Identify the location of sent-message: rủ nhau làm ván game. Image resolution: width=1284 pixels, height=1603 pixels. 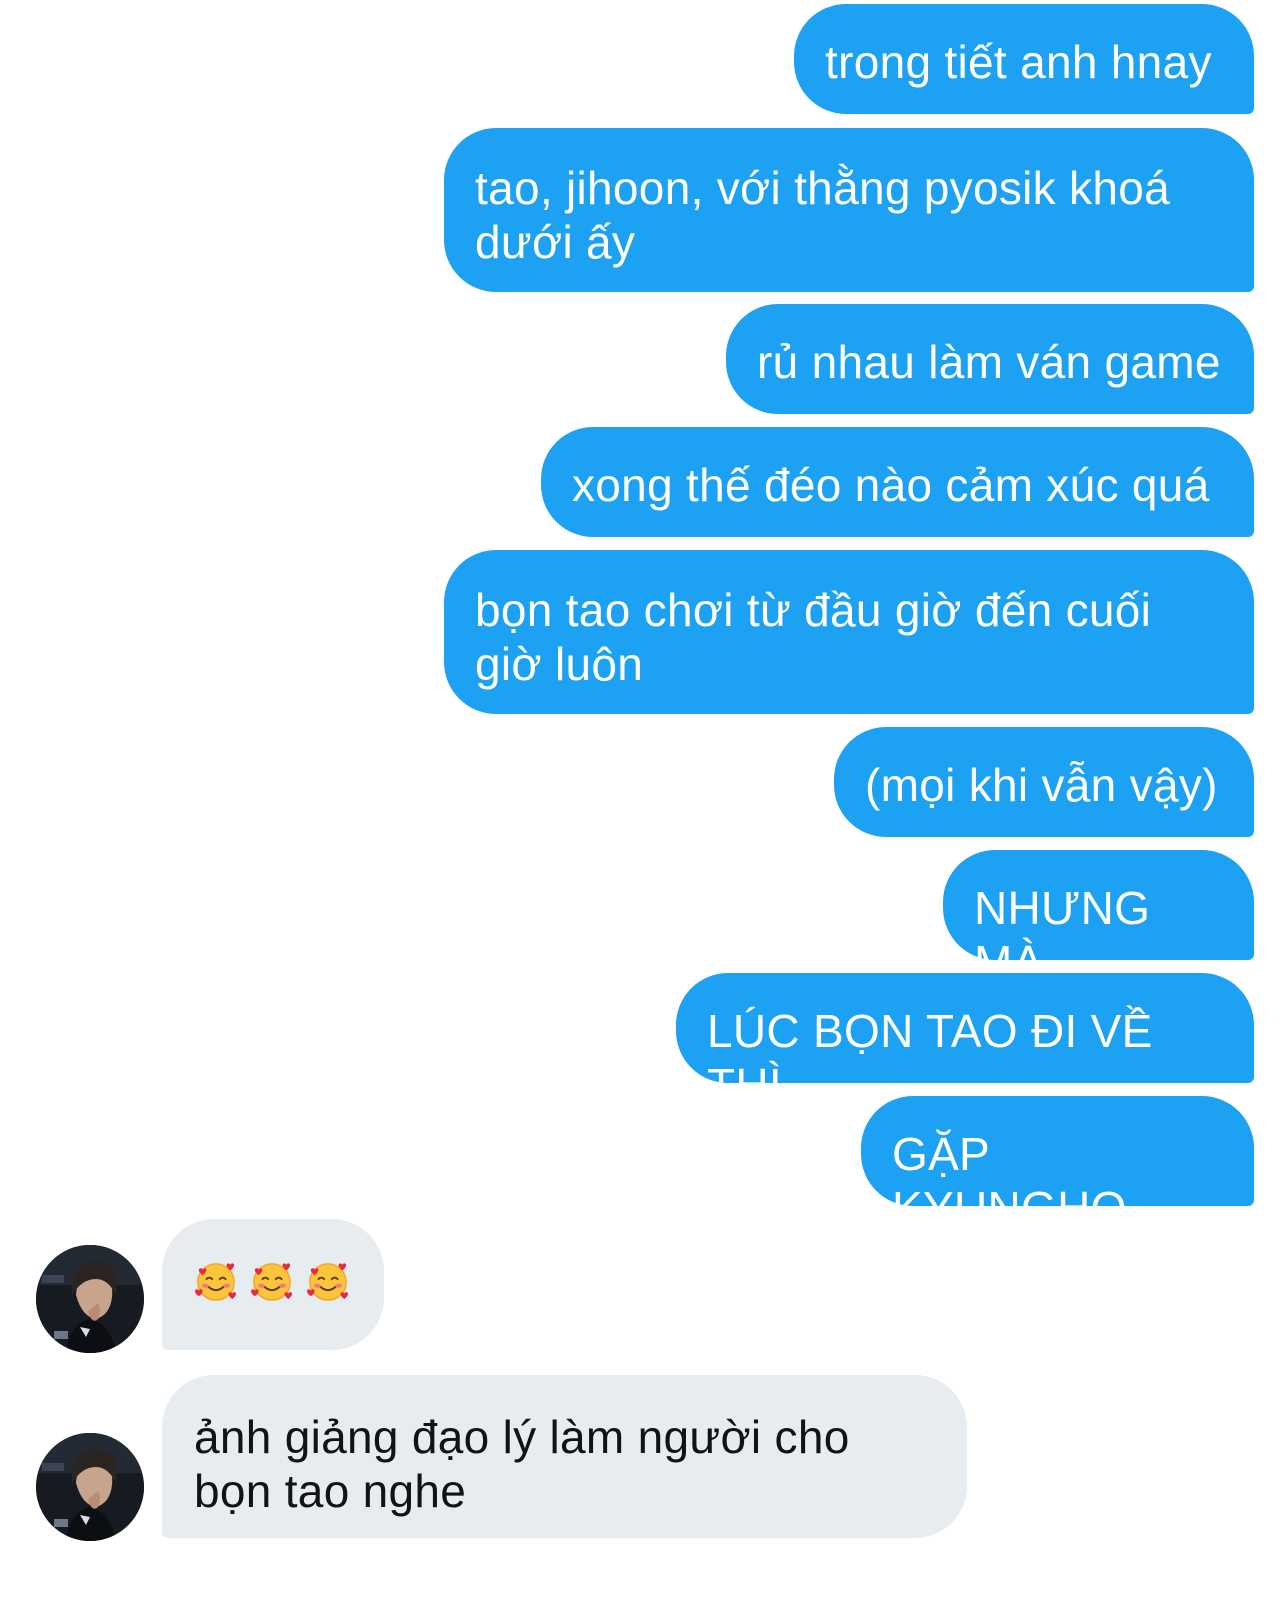
(990, 359).